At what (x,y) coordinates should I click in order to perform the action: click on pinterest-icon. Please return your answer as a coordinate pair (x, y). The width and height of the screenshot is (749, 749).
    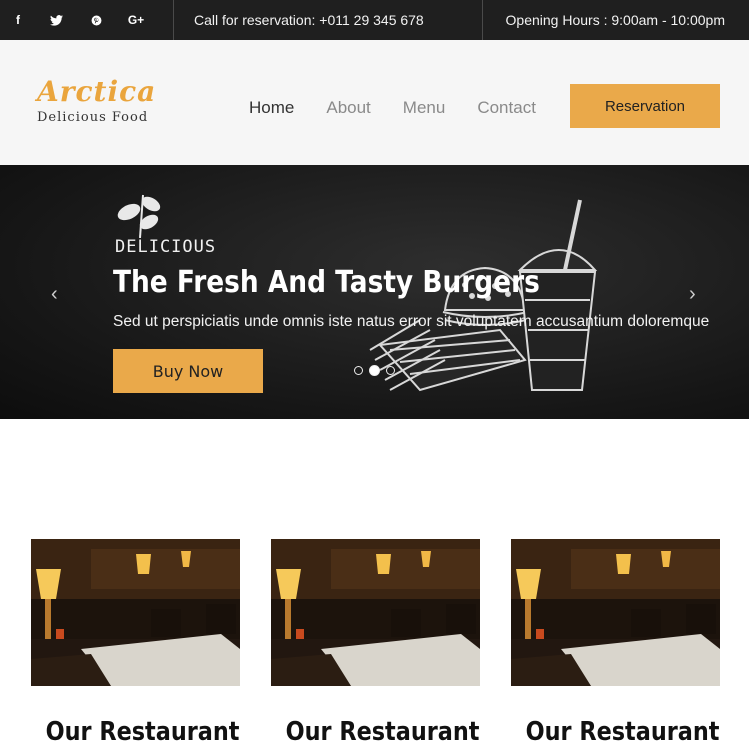
    Looking at the image, I should click on (96, 20).